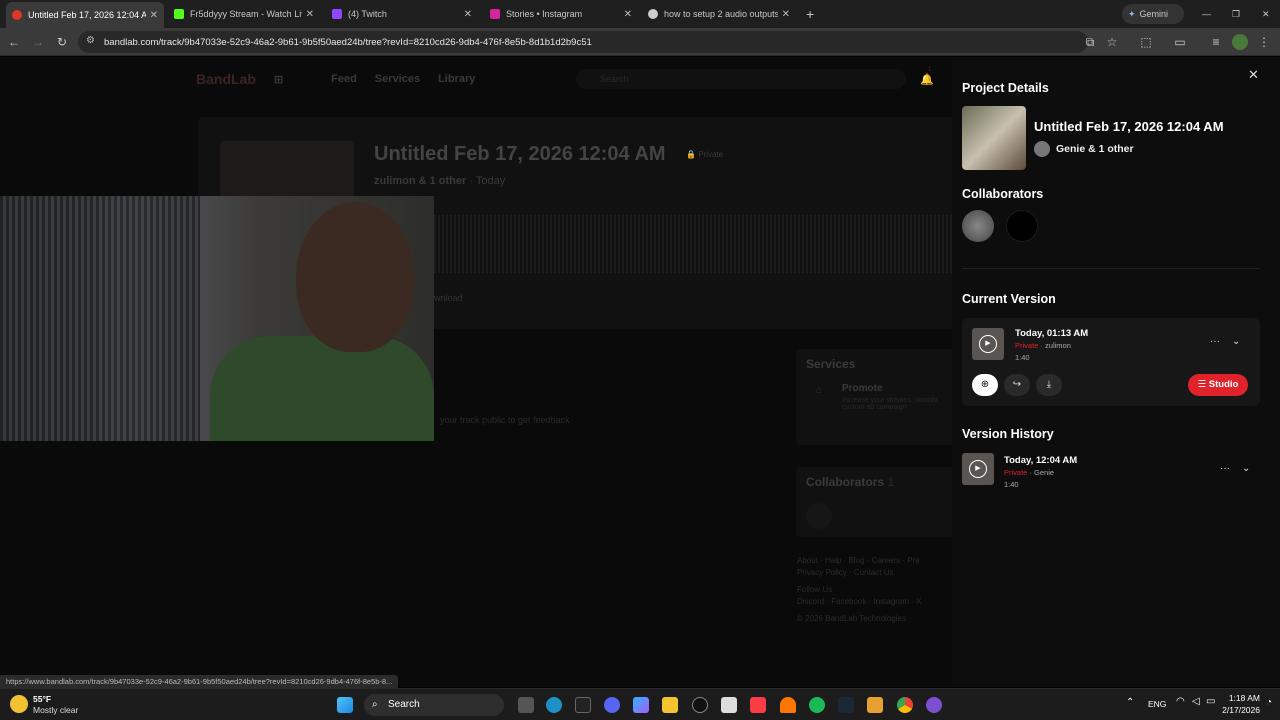 The height and width of the screenshot is (720, 1280). I want to click on file-explorer-icon, so click(670, 705).